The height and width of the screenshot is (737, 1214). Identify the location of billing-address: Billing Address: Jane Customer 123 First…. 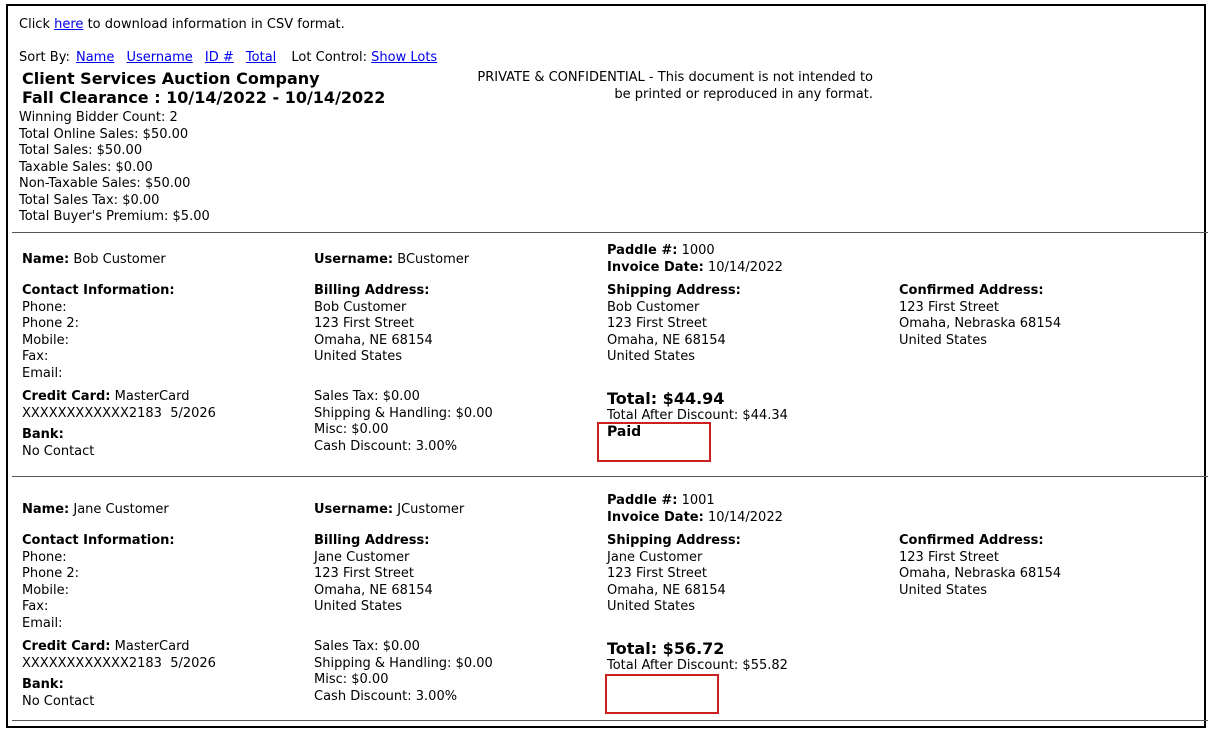
(373, 574).